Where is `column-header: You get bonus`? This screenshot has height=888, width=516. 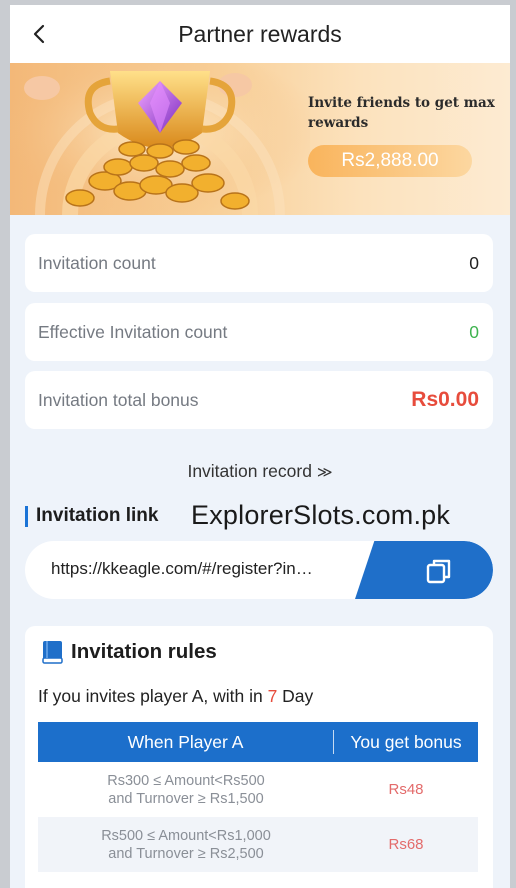 column-header: You get bonus is located at coordinates (406, 741).